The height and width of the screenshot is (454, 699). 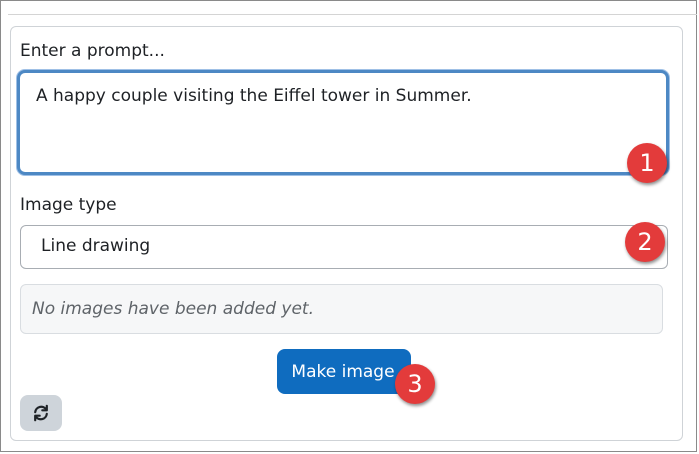 What do you see at coordinates (173, 309) in the screenshot?
I see `empty-state-message: No images have been added yet.` at bounding box center [173, 309].